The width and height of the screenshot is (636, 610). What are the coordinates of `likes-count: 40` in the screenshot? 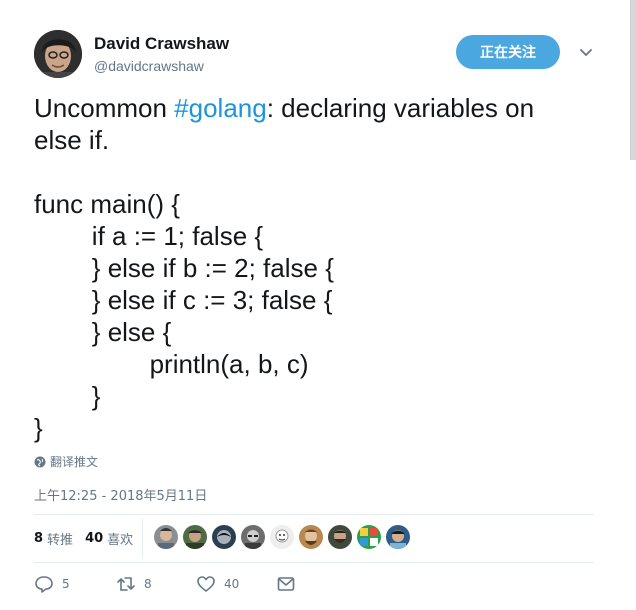 It's located at (94, 538).